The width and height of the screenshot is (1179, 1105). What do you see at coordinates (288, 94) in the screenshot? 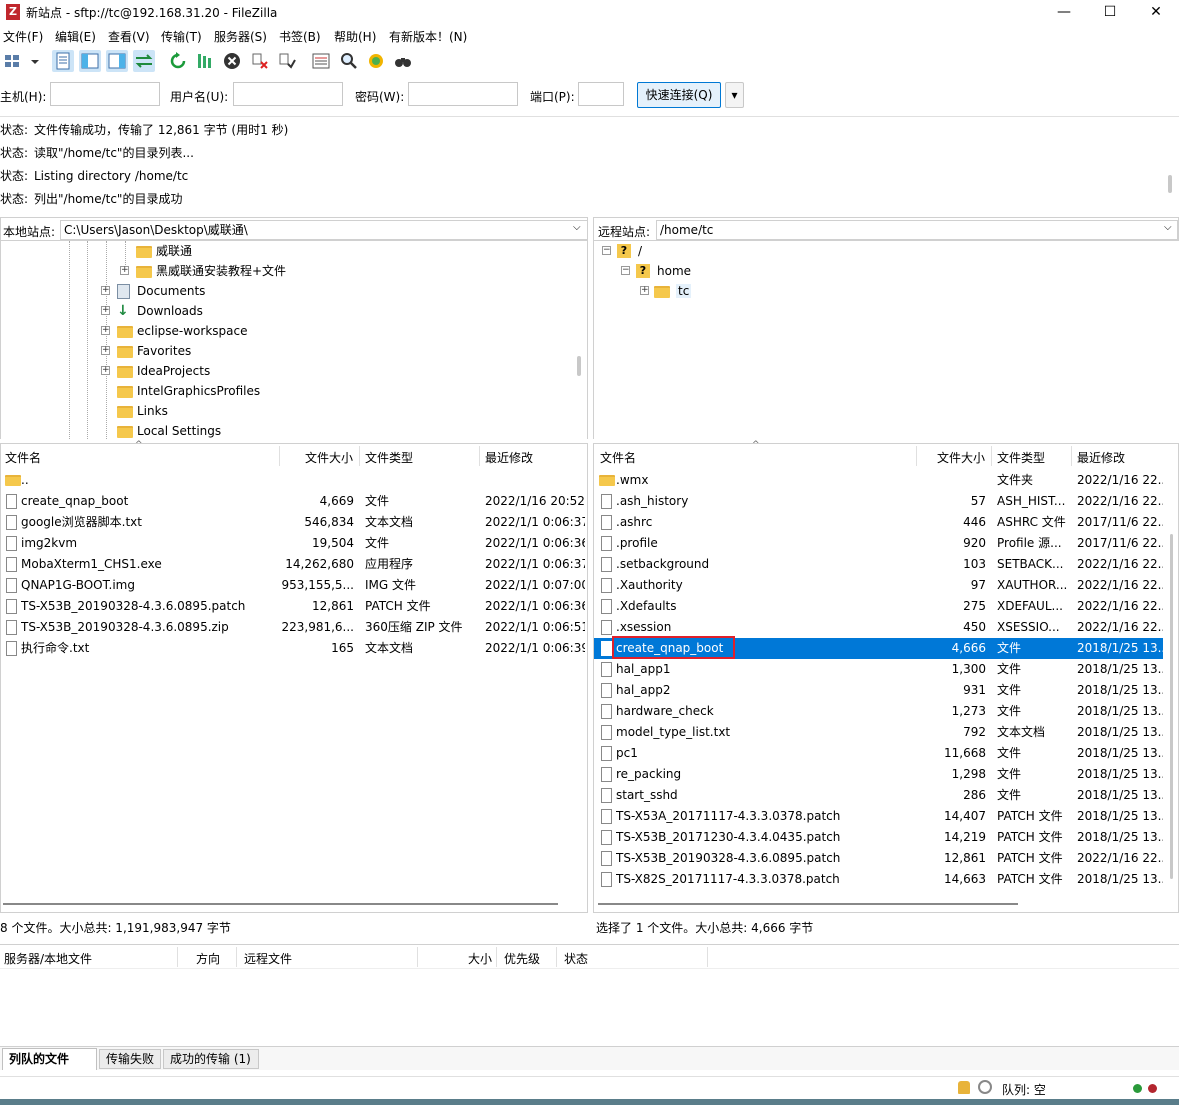
I see `username-input` at bounding box center [288, 94].